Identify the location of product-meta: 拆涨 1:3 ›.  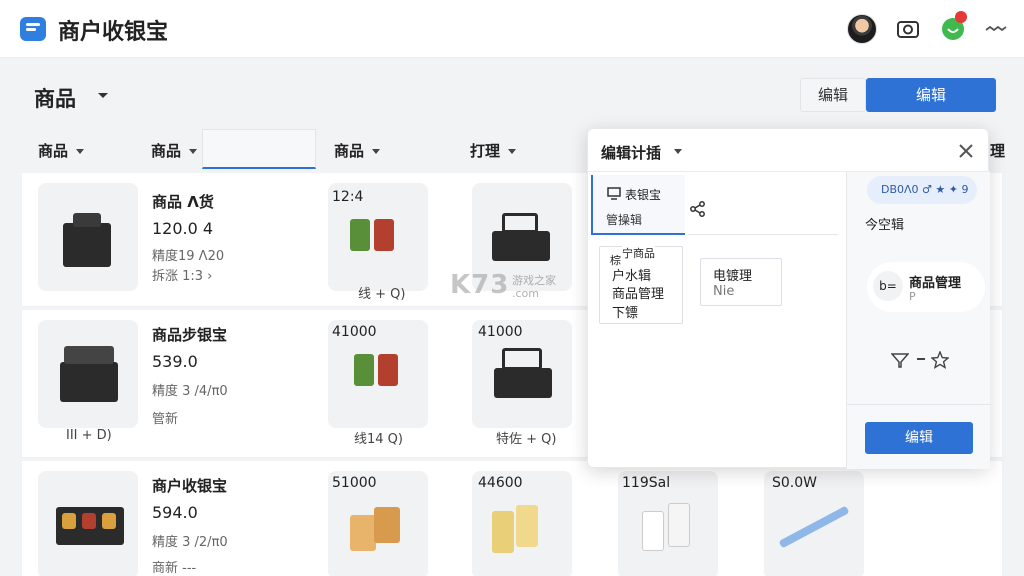
(182, 276).